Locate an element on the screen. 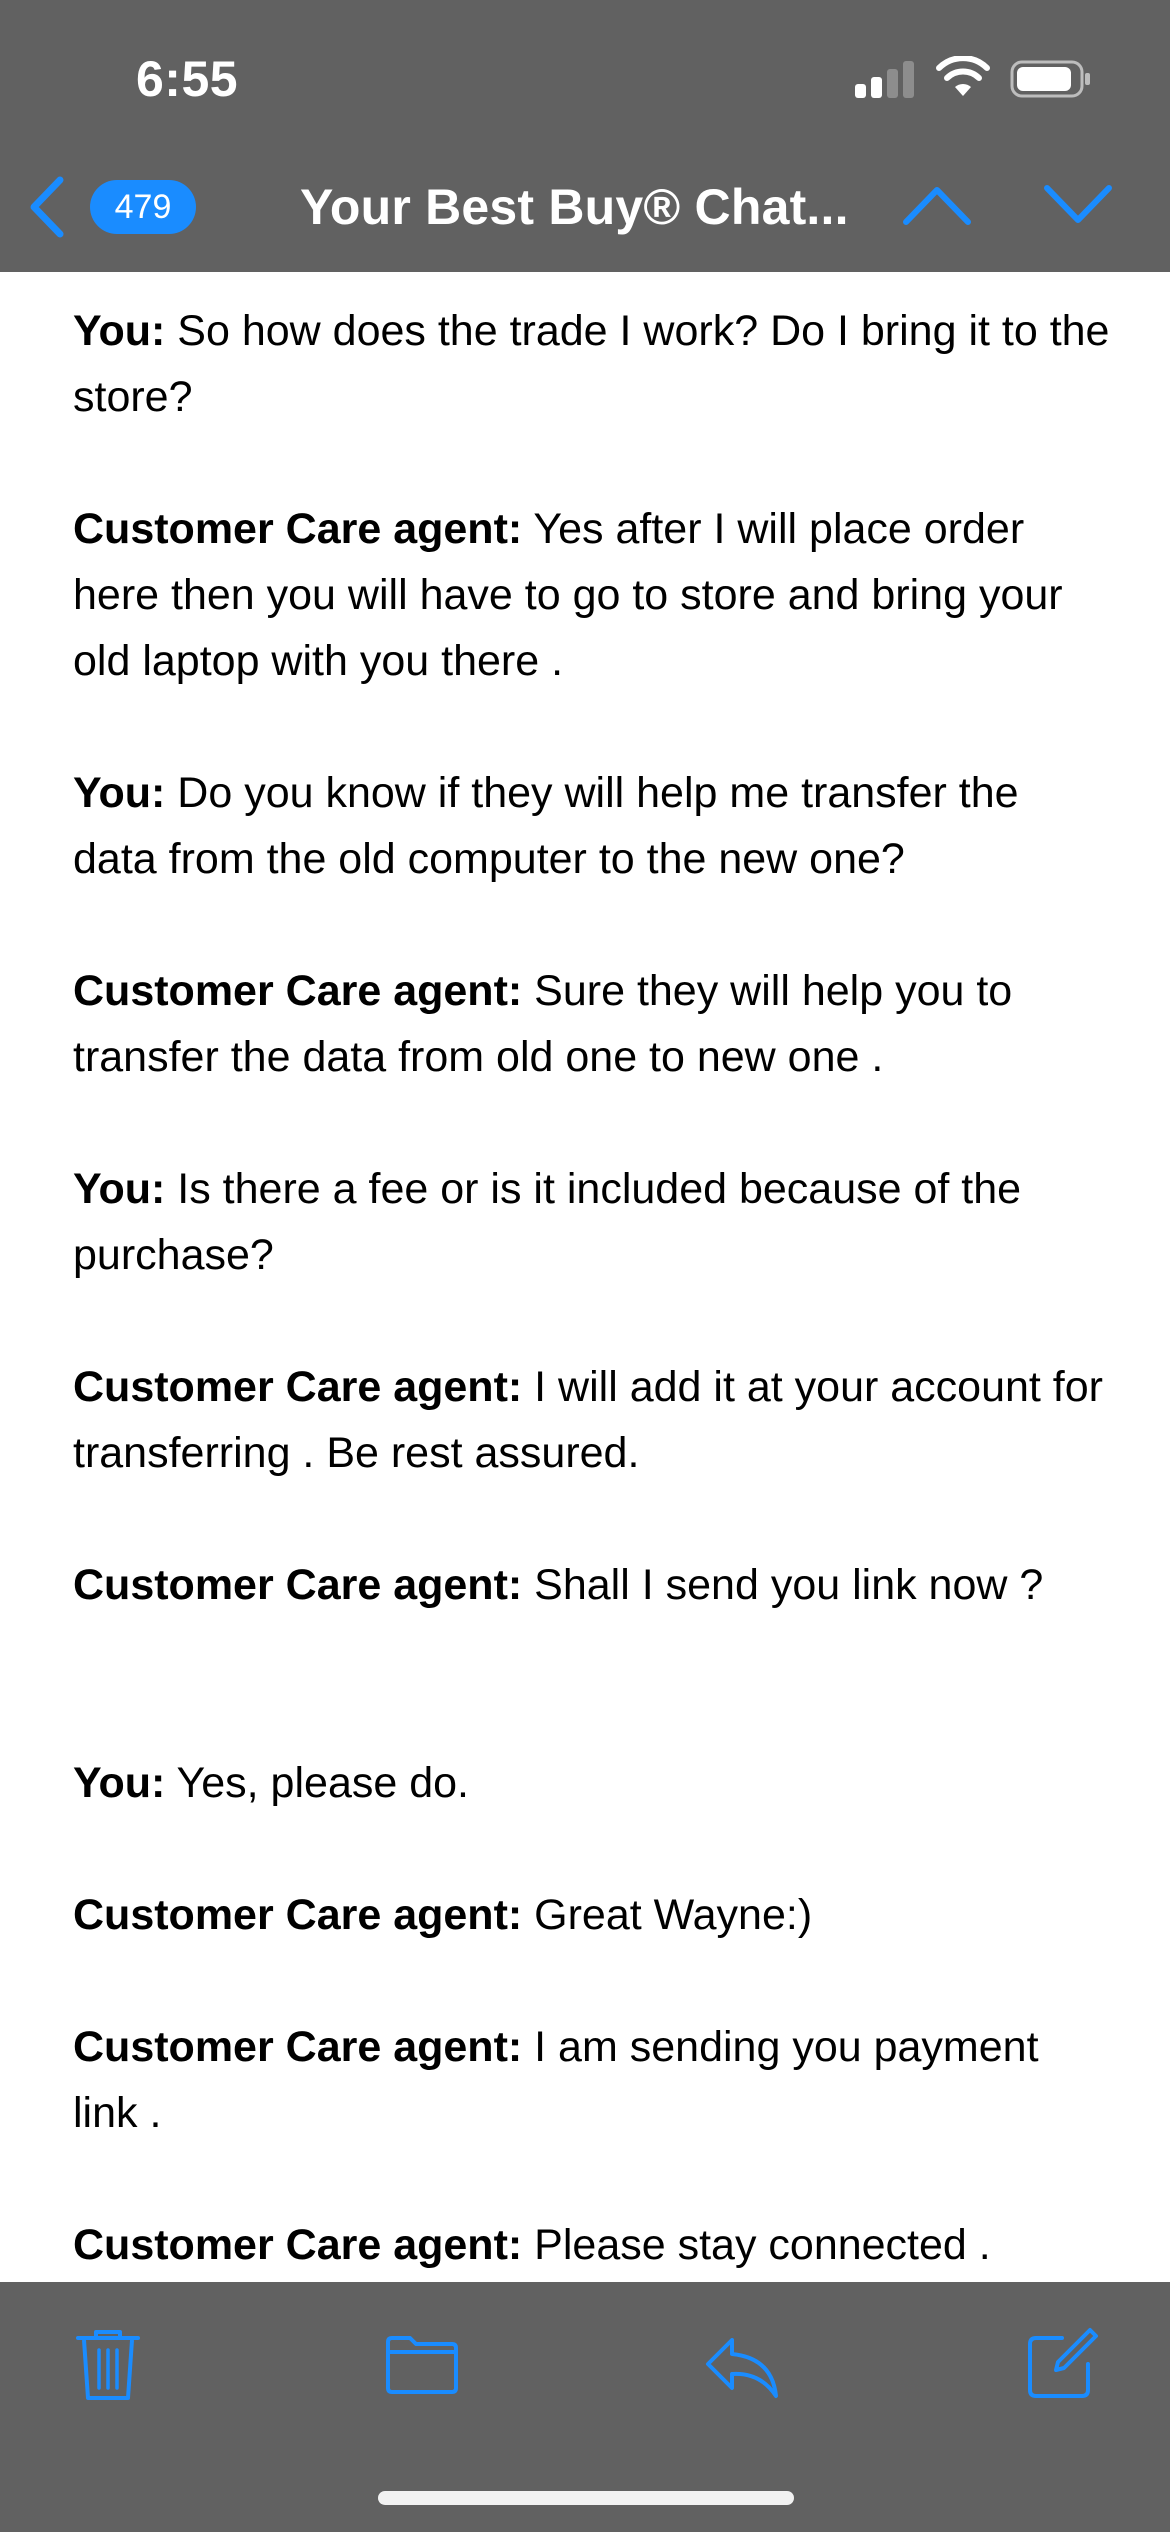 This screenshot has height=2532, width=1170. cellular-signal-icon is located at coordinates (885, 79).